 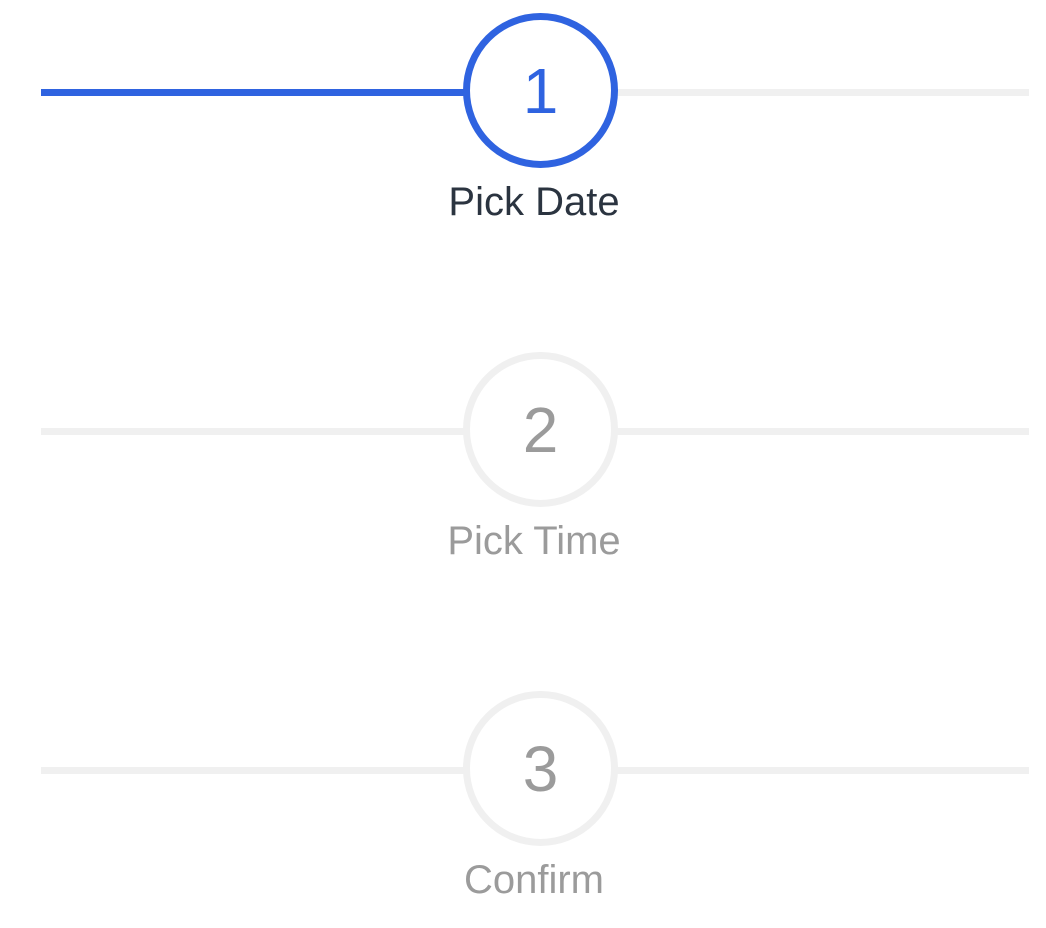 I want to click on step-number: 3, so click(x=540, y=768).